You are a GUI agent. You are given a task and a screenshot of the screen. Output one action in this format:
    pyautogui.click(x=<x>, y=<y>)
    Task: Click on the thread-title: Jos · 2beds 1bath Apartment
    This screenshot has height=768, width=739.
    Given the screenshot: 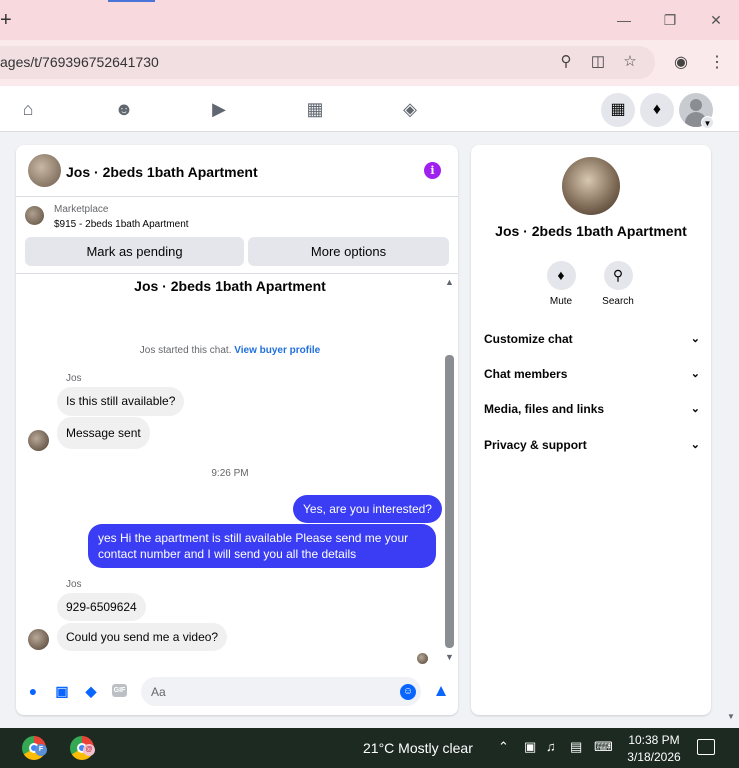 What is the action you would take?
    pyautogui.click(x=230, y=286)
    